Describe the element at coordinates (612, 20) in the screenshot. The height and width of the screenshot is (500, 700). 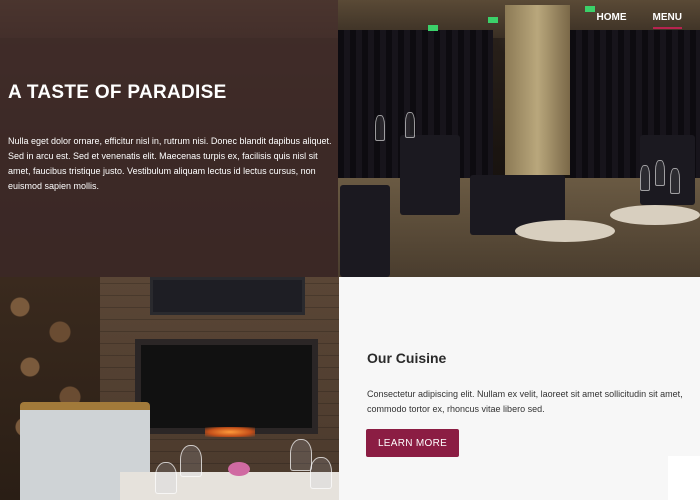
I see `nav-link-home: HOME` at that location.